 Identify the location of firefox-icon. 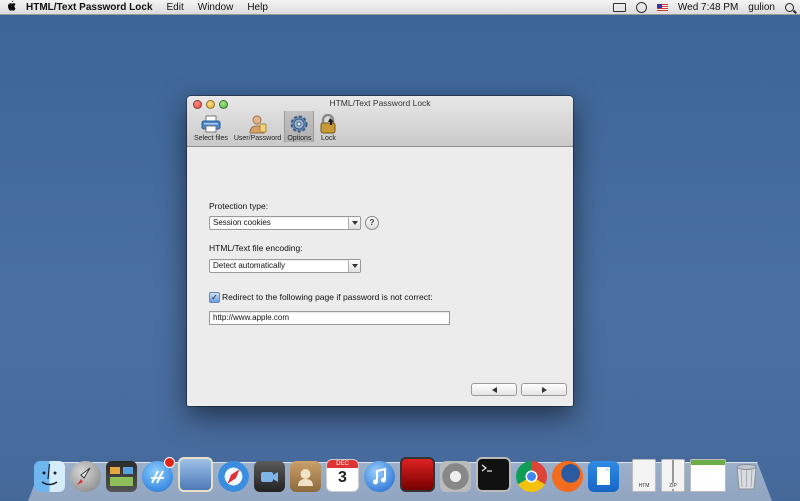
(567, 476).